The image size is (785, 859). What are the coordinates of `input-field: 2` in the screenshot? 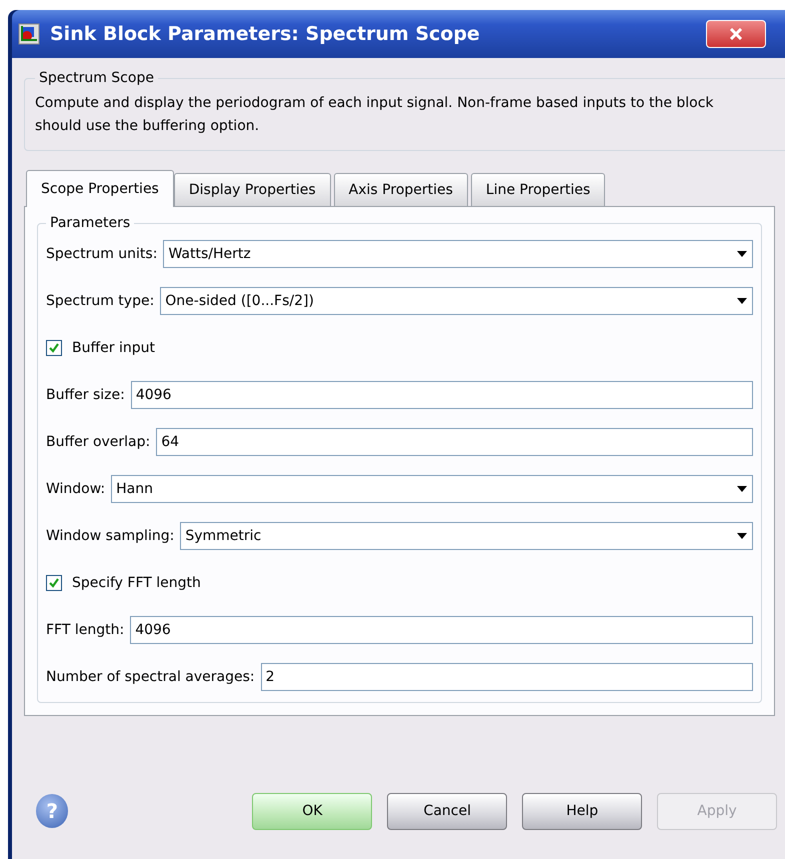 It's located at (506, 677).